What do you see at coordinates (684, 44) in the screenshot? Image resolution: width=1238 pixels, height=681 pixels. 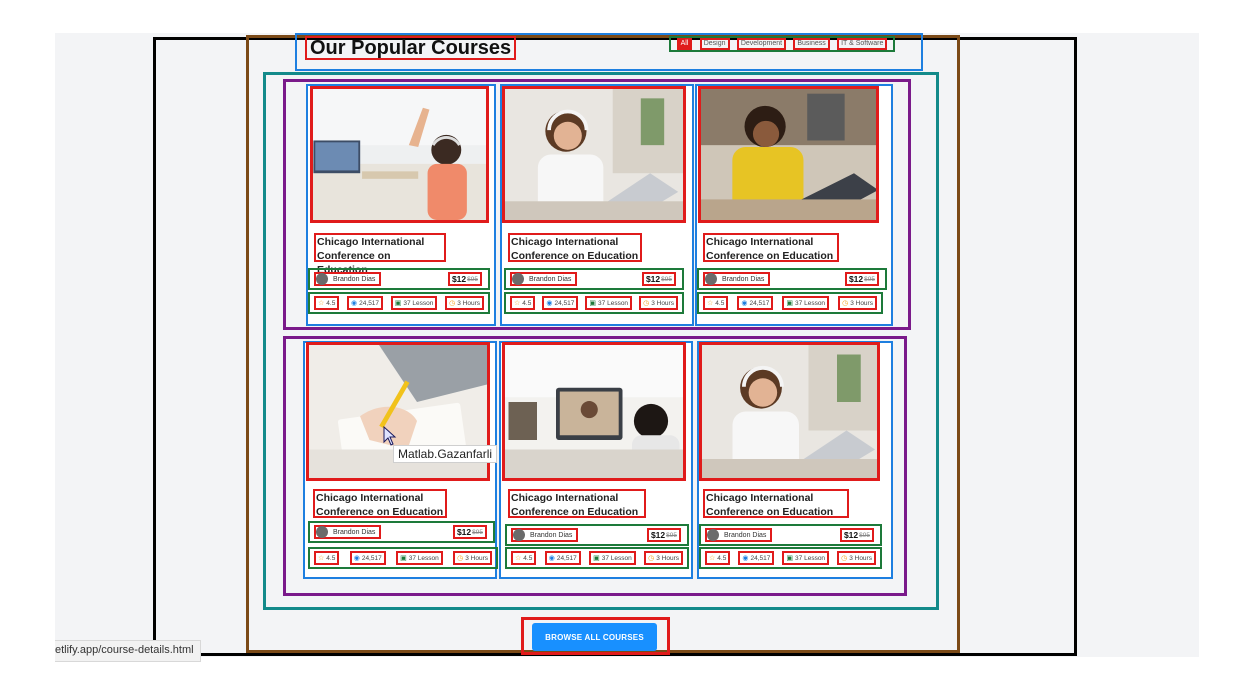 I see `filter-all: All` at bounding box center [684, 44].